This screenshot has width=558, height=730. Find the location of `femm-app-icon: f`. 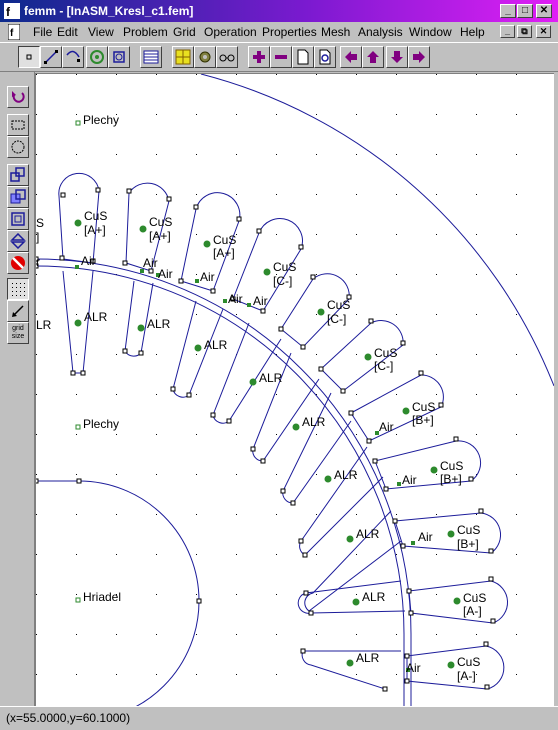

femm-app-icon: f is located at coordinates (12, 11).